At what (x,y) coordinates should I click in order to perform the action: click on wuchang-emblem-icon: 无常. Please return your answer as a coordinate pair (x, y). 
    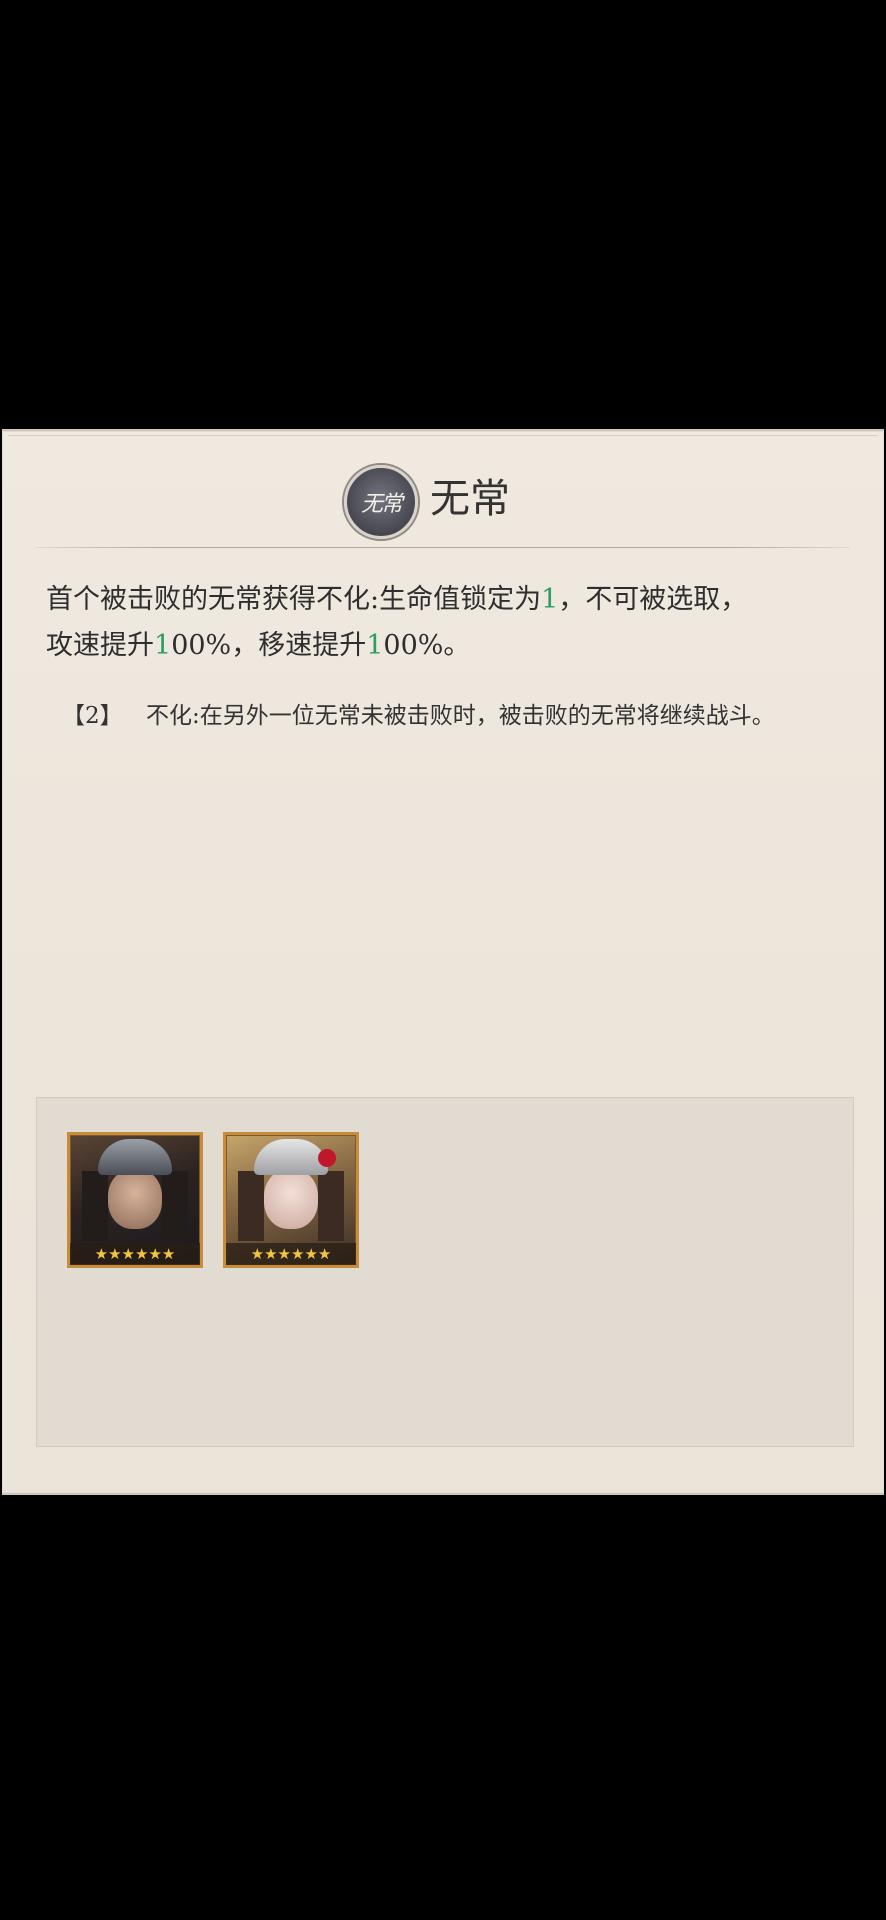
    Looking at the image, I should click on (381, 502).